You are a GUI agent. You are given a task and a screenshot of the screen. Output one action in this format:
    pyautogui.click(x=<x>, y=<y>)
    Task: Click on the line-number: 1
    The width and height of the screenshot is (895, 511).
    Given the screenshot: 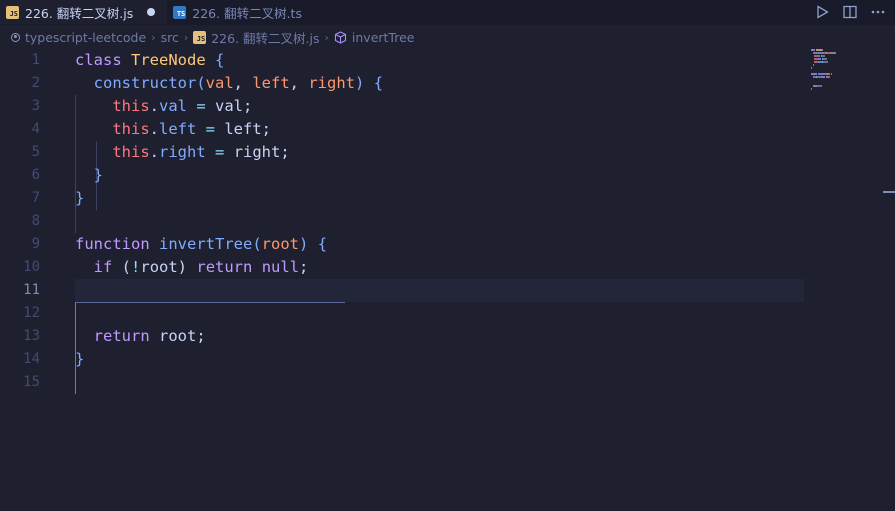 What is the action you would take?
    pyautogui.click(x=24, y=60)
    